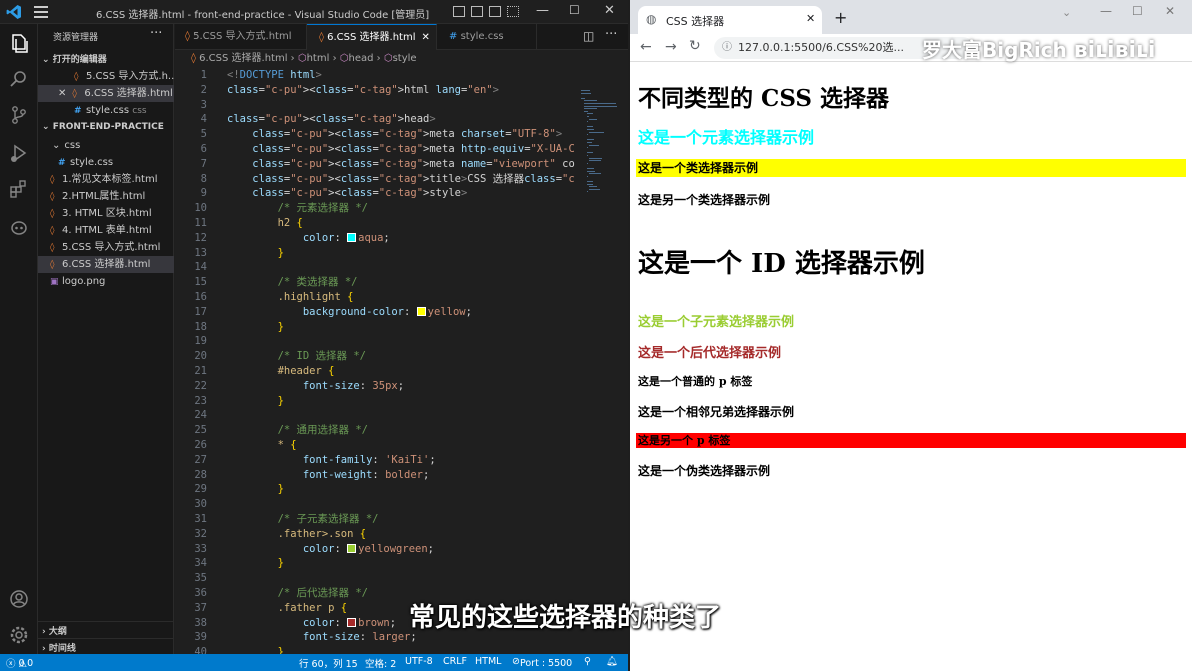 The width and height of the screenshot is (1192, 671). I want to click on account-icon, so click(19, 599).